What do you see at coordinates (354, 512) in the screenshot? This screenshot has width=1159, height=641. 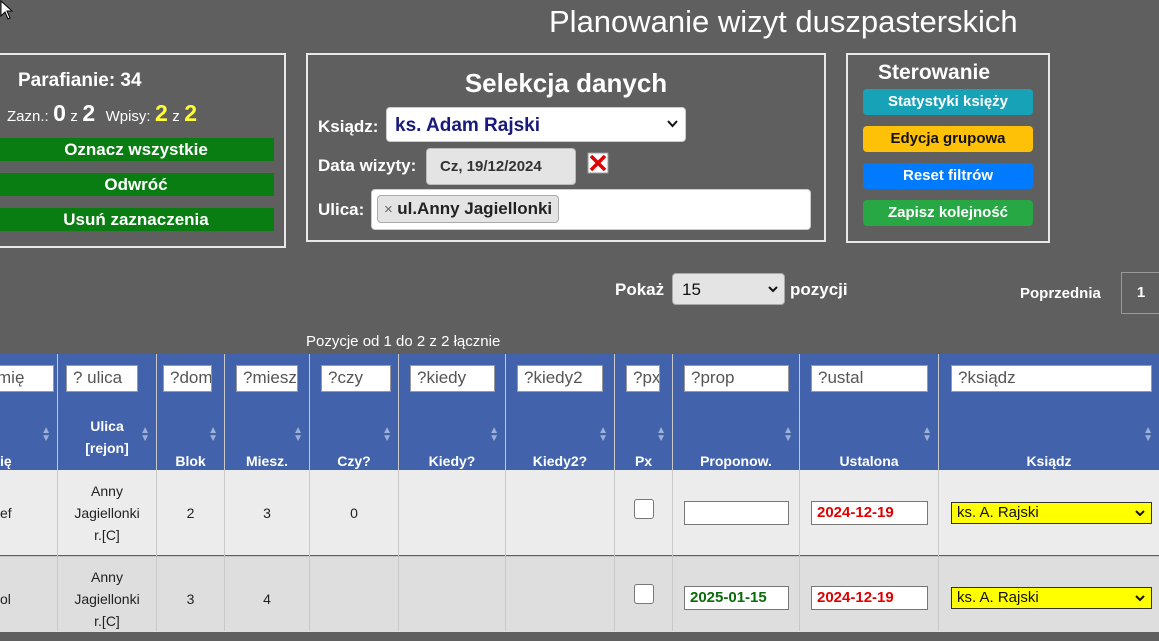 I see `cell-czy: 0` at bounding box center [354, 512].